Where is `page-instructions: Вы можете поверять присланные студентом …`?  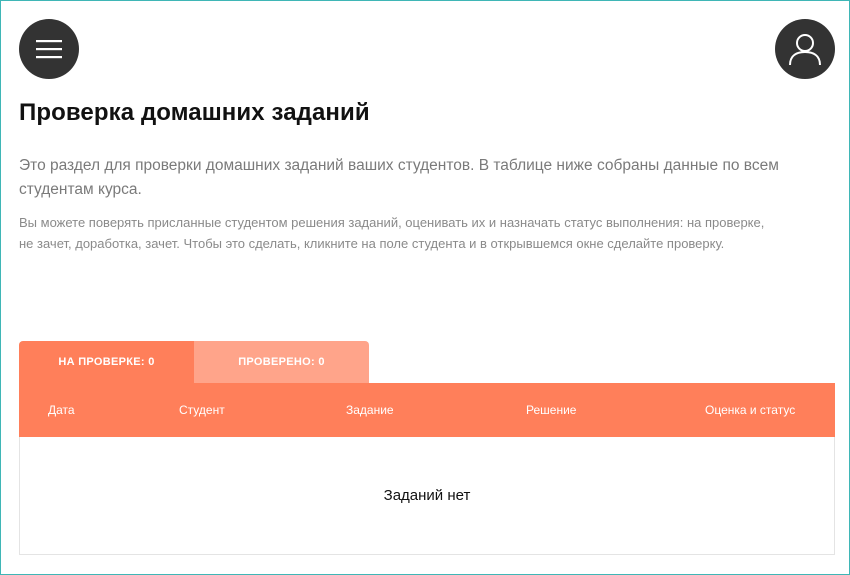
page-instructions: Вы можете поверять присланные студентом … is located at coordinates (392, 233).